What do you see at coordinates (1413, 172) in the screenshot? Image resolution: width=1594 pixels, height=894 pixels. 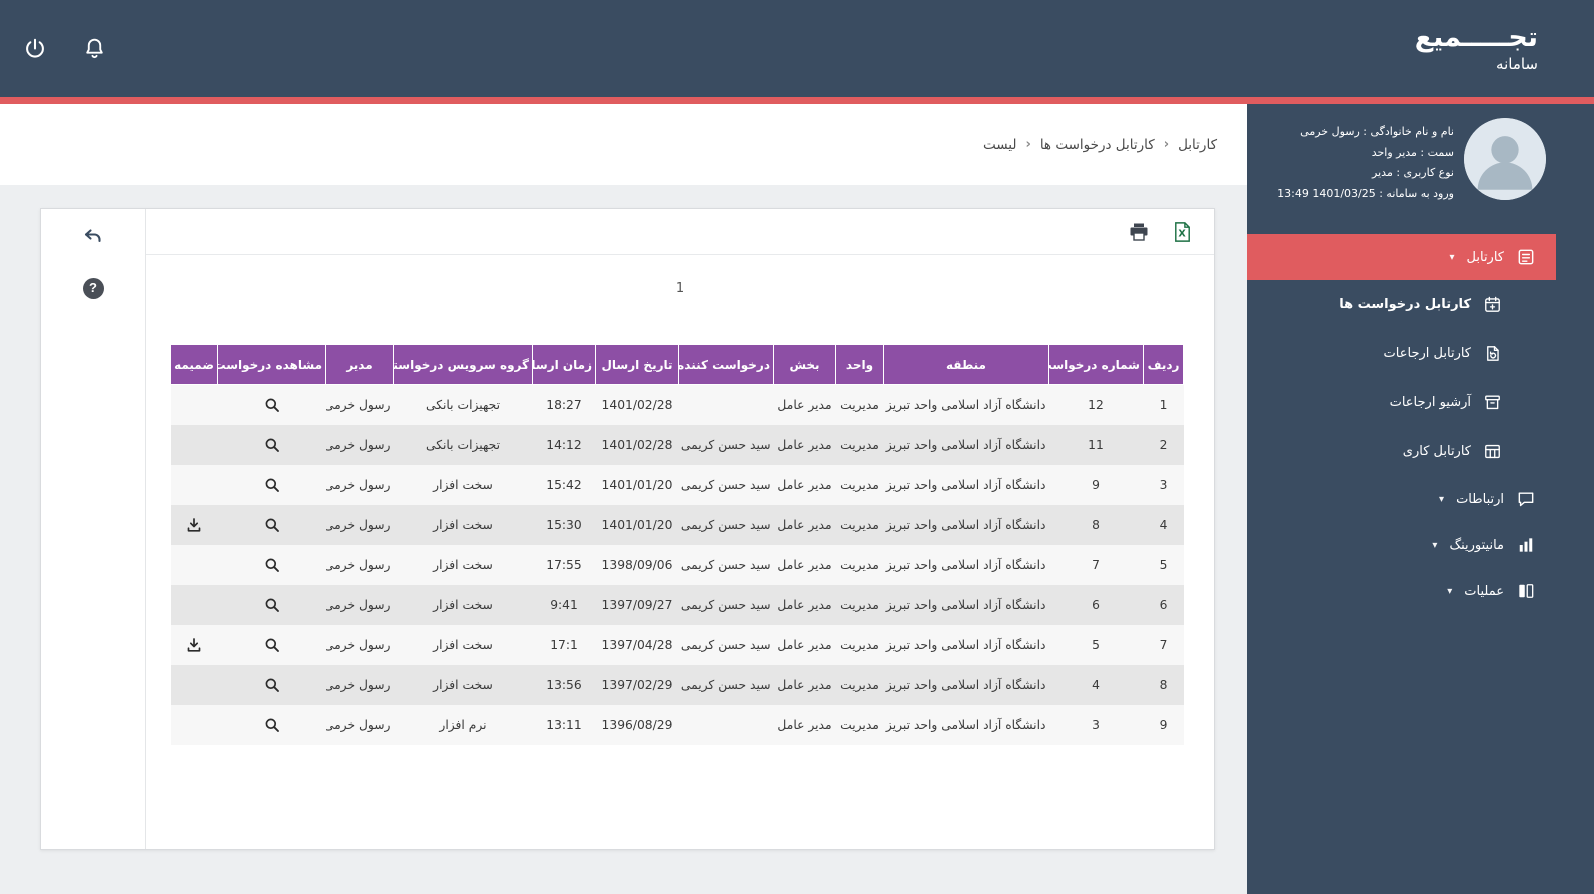 I see `profile-user-type: نوع کاربری : مدیر` at bounding box center [1413, 172].